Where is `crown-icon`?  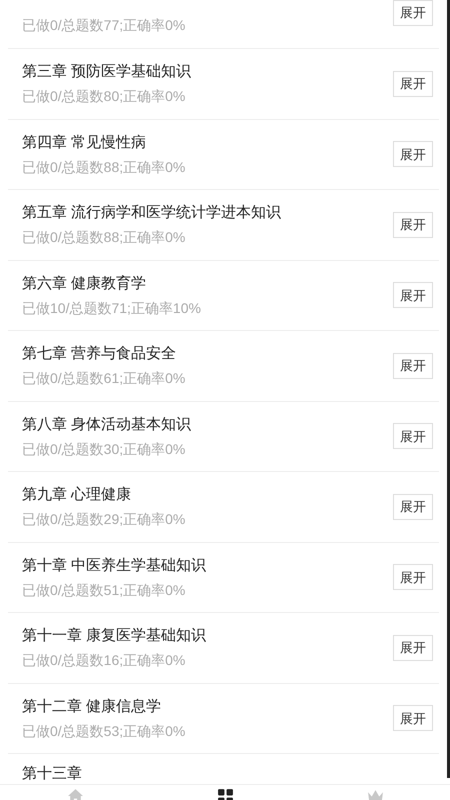 crown-icon is located at coordinates (375, 794).